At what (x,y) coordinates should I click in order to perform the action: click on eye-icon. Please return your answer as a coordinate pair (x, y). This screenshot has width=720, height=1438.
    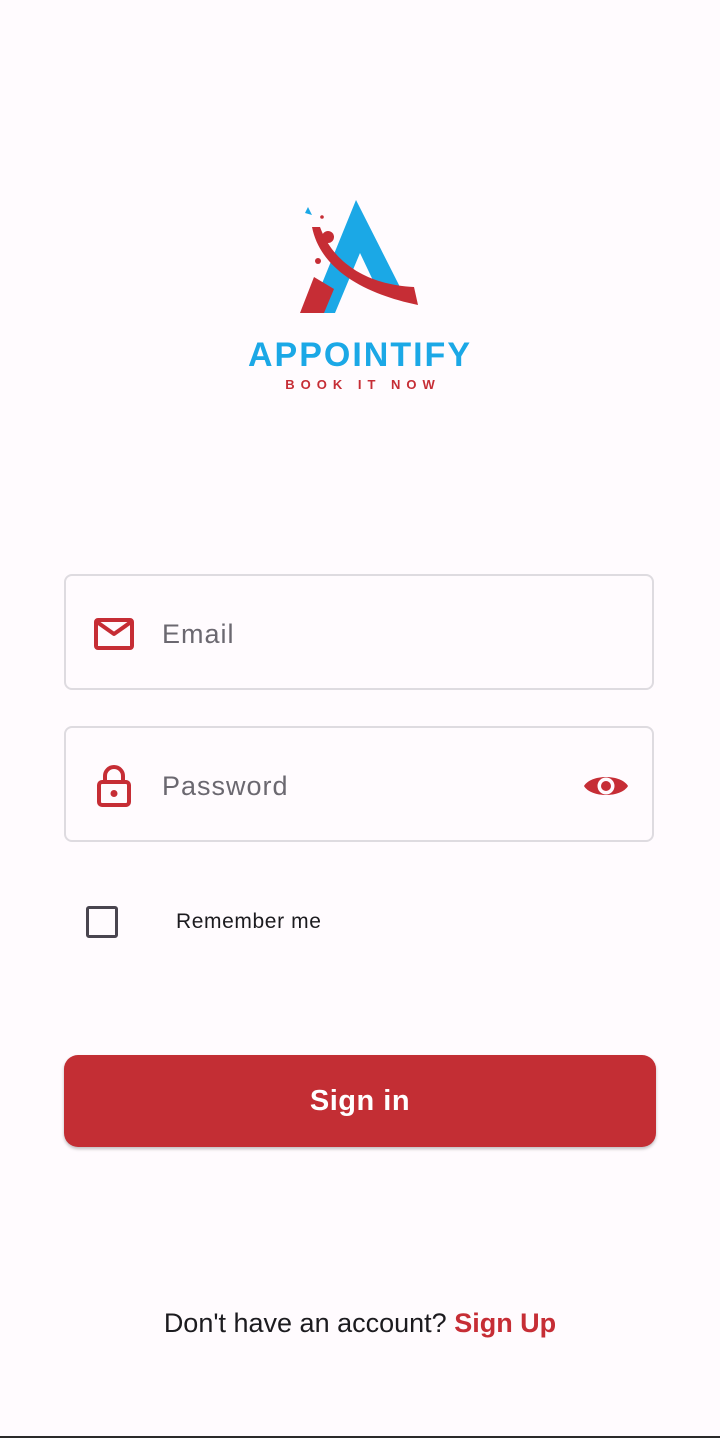
    Looking at the image, I should click on (606, 786).